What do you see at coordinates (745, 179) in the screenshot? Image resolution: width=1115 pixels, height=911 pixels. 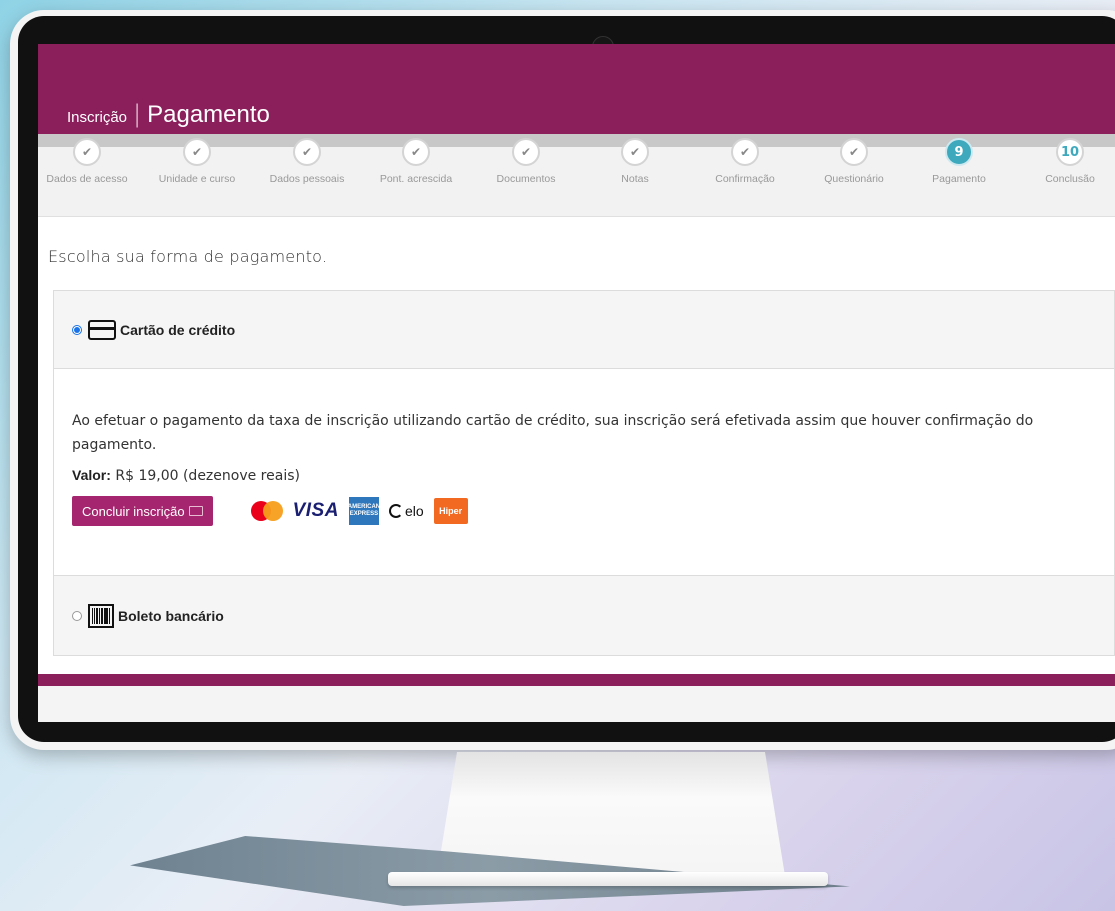 I see `step-label: Confirmação` at bounding box center [745, 179].